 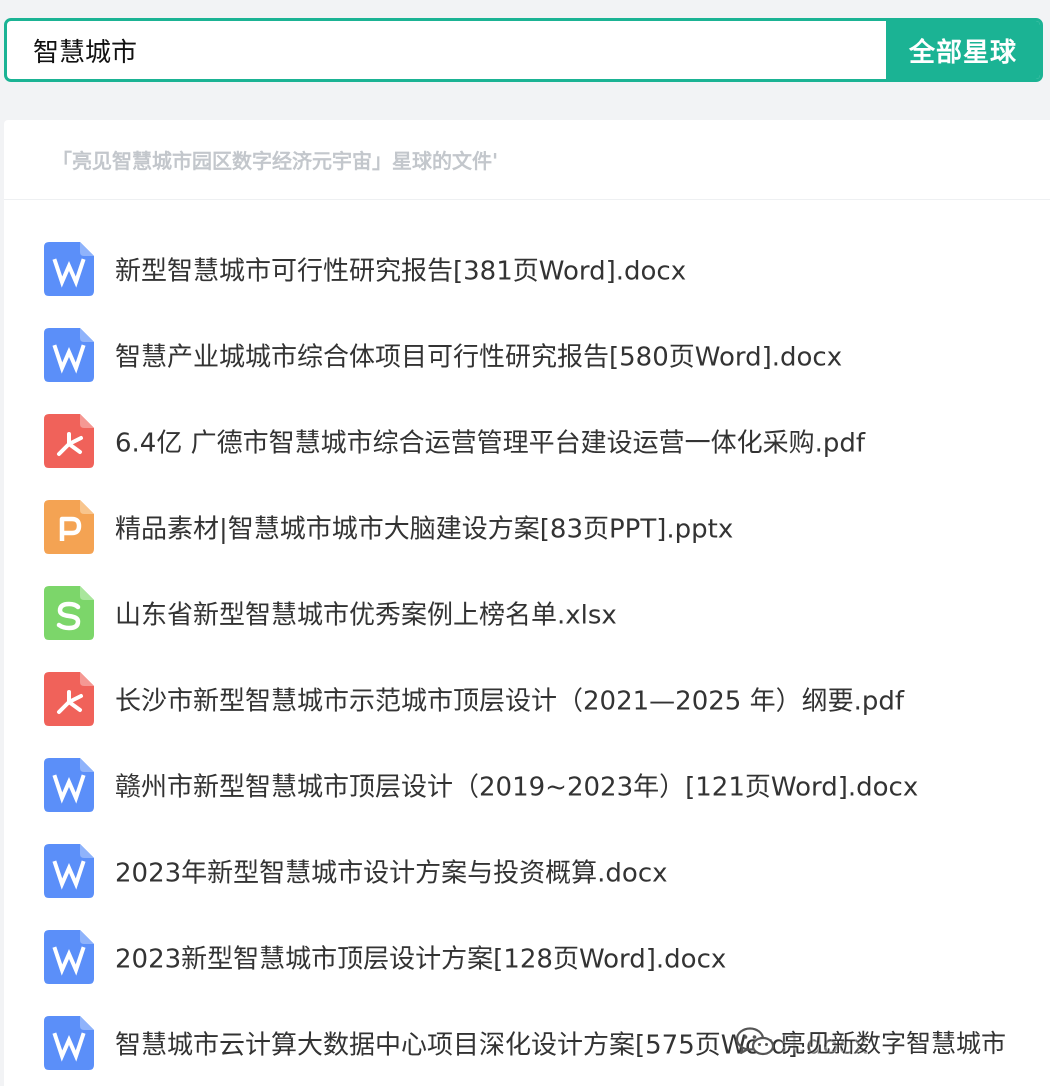 What do you see at coordinates (421, 959) in the screenshot?
I see `file-name: 2023新型智慧城市顶层设计方案[128页Word].docx` at bounding box center [421, 959].